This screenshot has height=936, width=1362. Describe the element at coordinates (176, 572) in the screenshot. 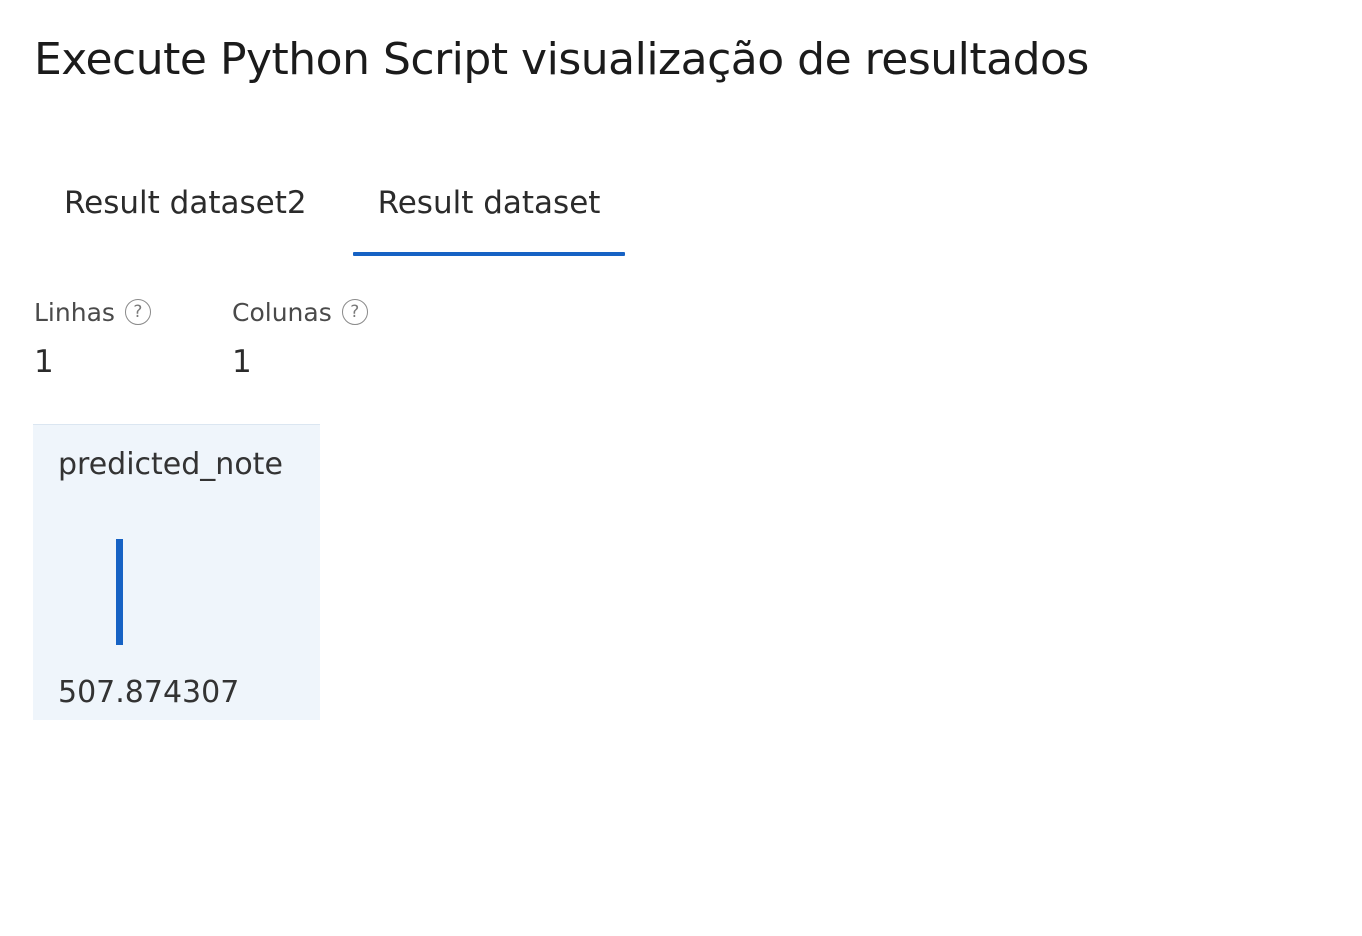

I see `column-card-predicted-note: predicted_note 507.874307` at that location.